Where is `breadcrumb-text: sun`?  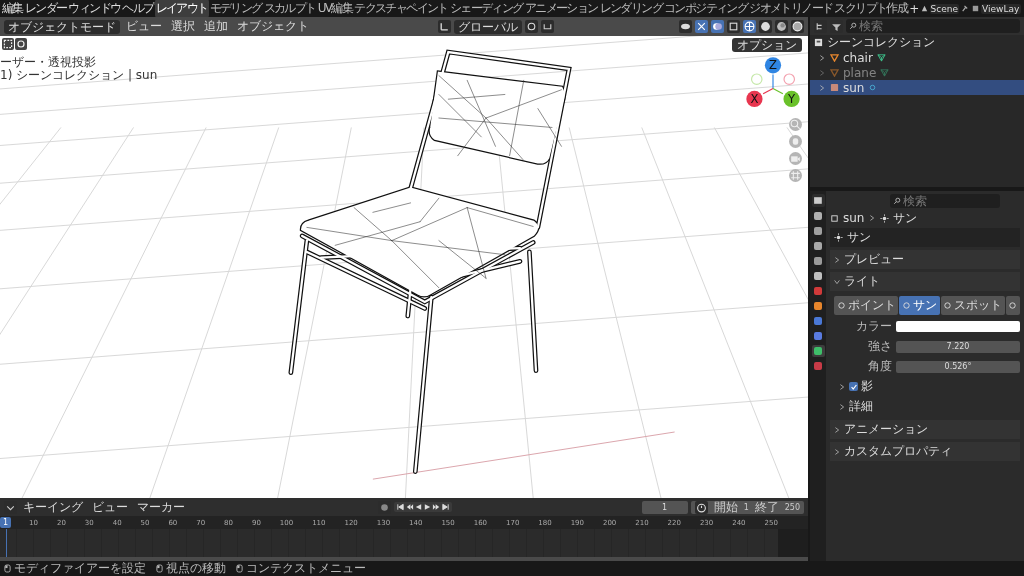
breadcrumb-text: sun is located at coordinates (854, 218).